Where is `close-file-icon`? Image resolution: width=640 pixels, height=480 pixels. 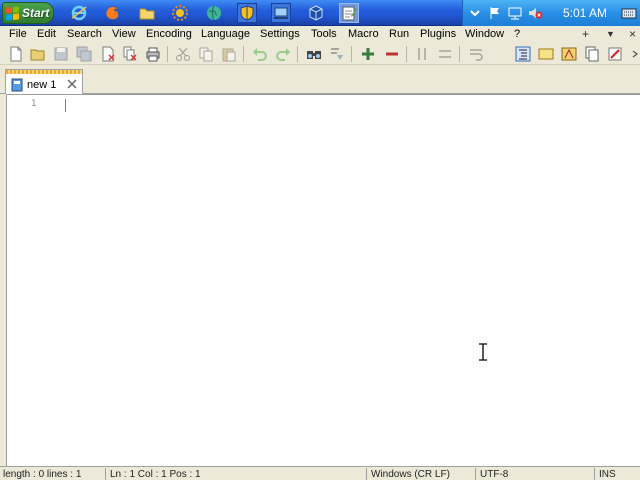
close-file-icon is located at coordinates (108, 54).